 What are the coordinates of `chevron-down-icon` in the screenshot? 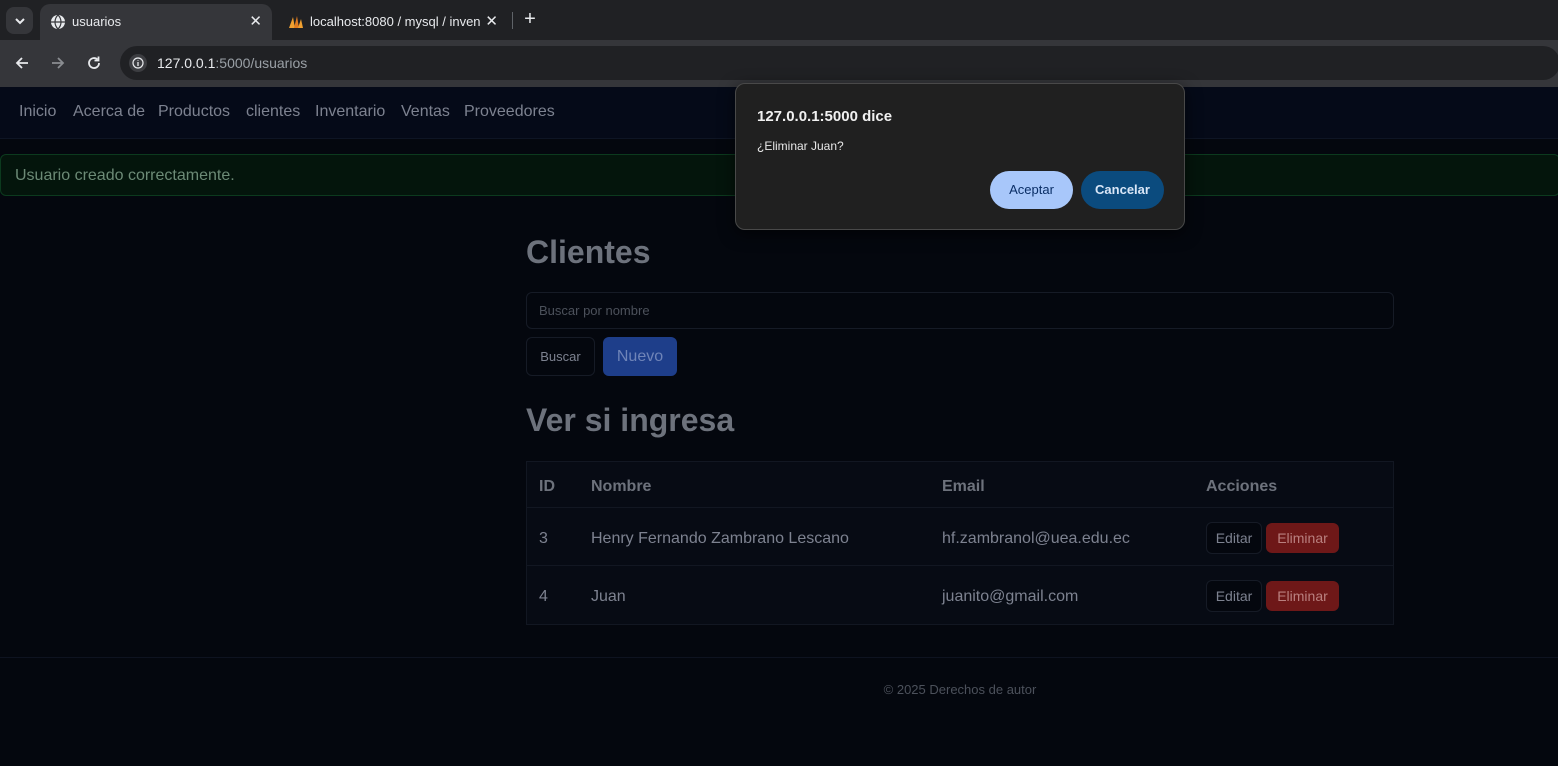 It's located at (19, 20).